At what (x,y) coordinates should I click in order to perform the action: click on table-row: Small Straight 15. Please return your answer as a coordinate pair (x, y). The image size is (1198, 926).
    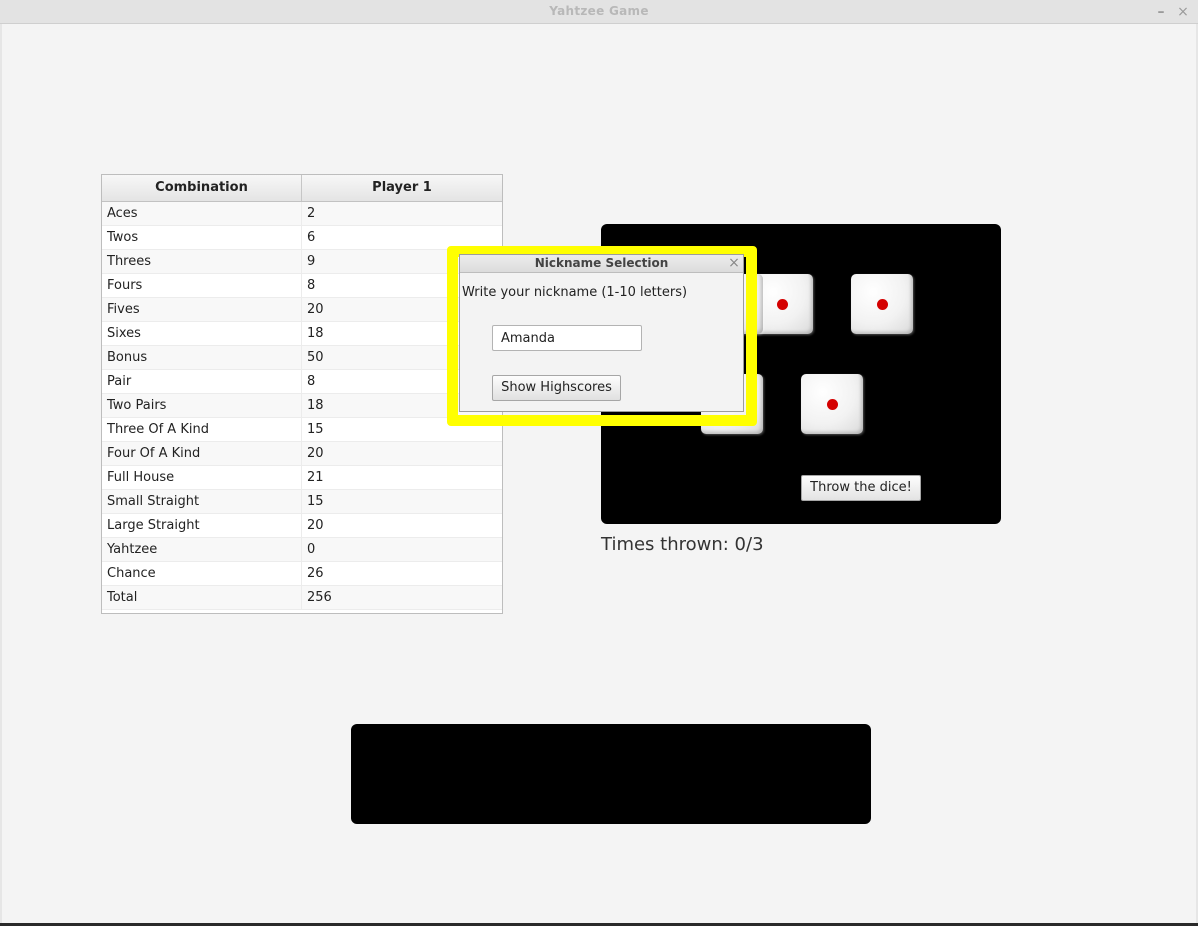
    Looking at the image, I should click on (302, 502).